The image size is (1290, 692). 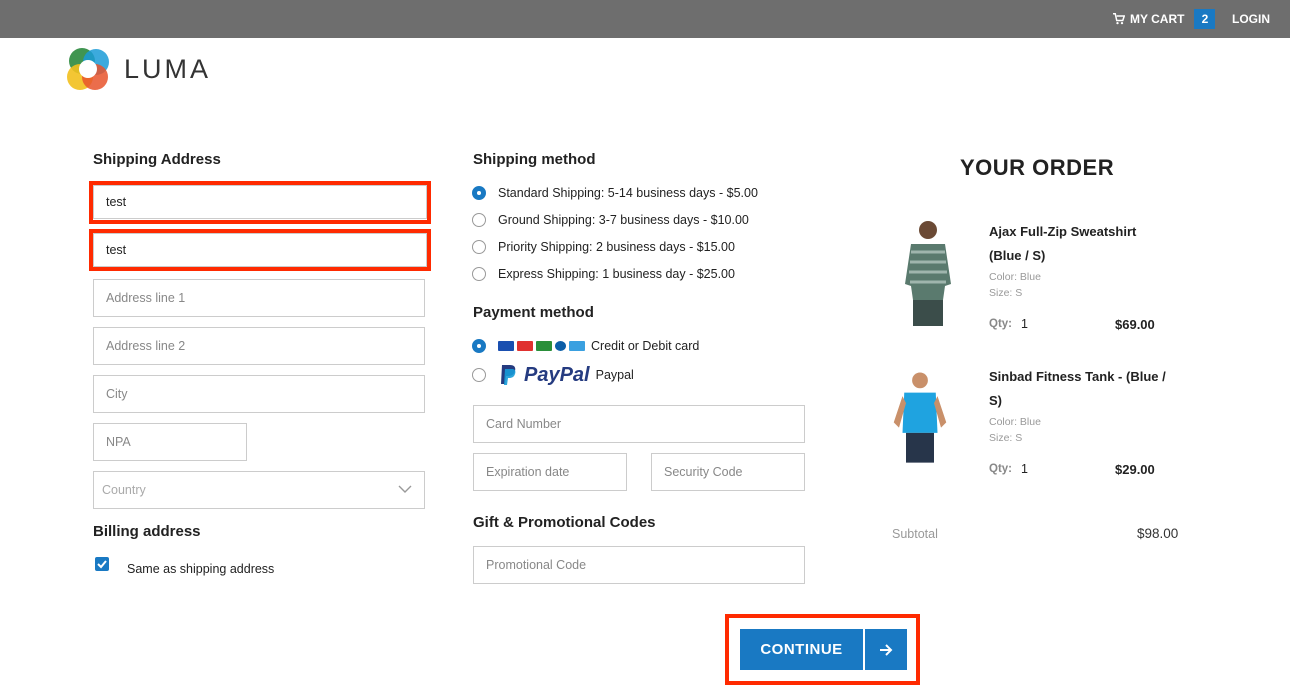 I want to click on city-input: City, so click(x=259, y=394).